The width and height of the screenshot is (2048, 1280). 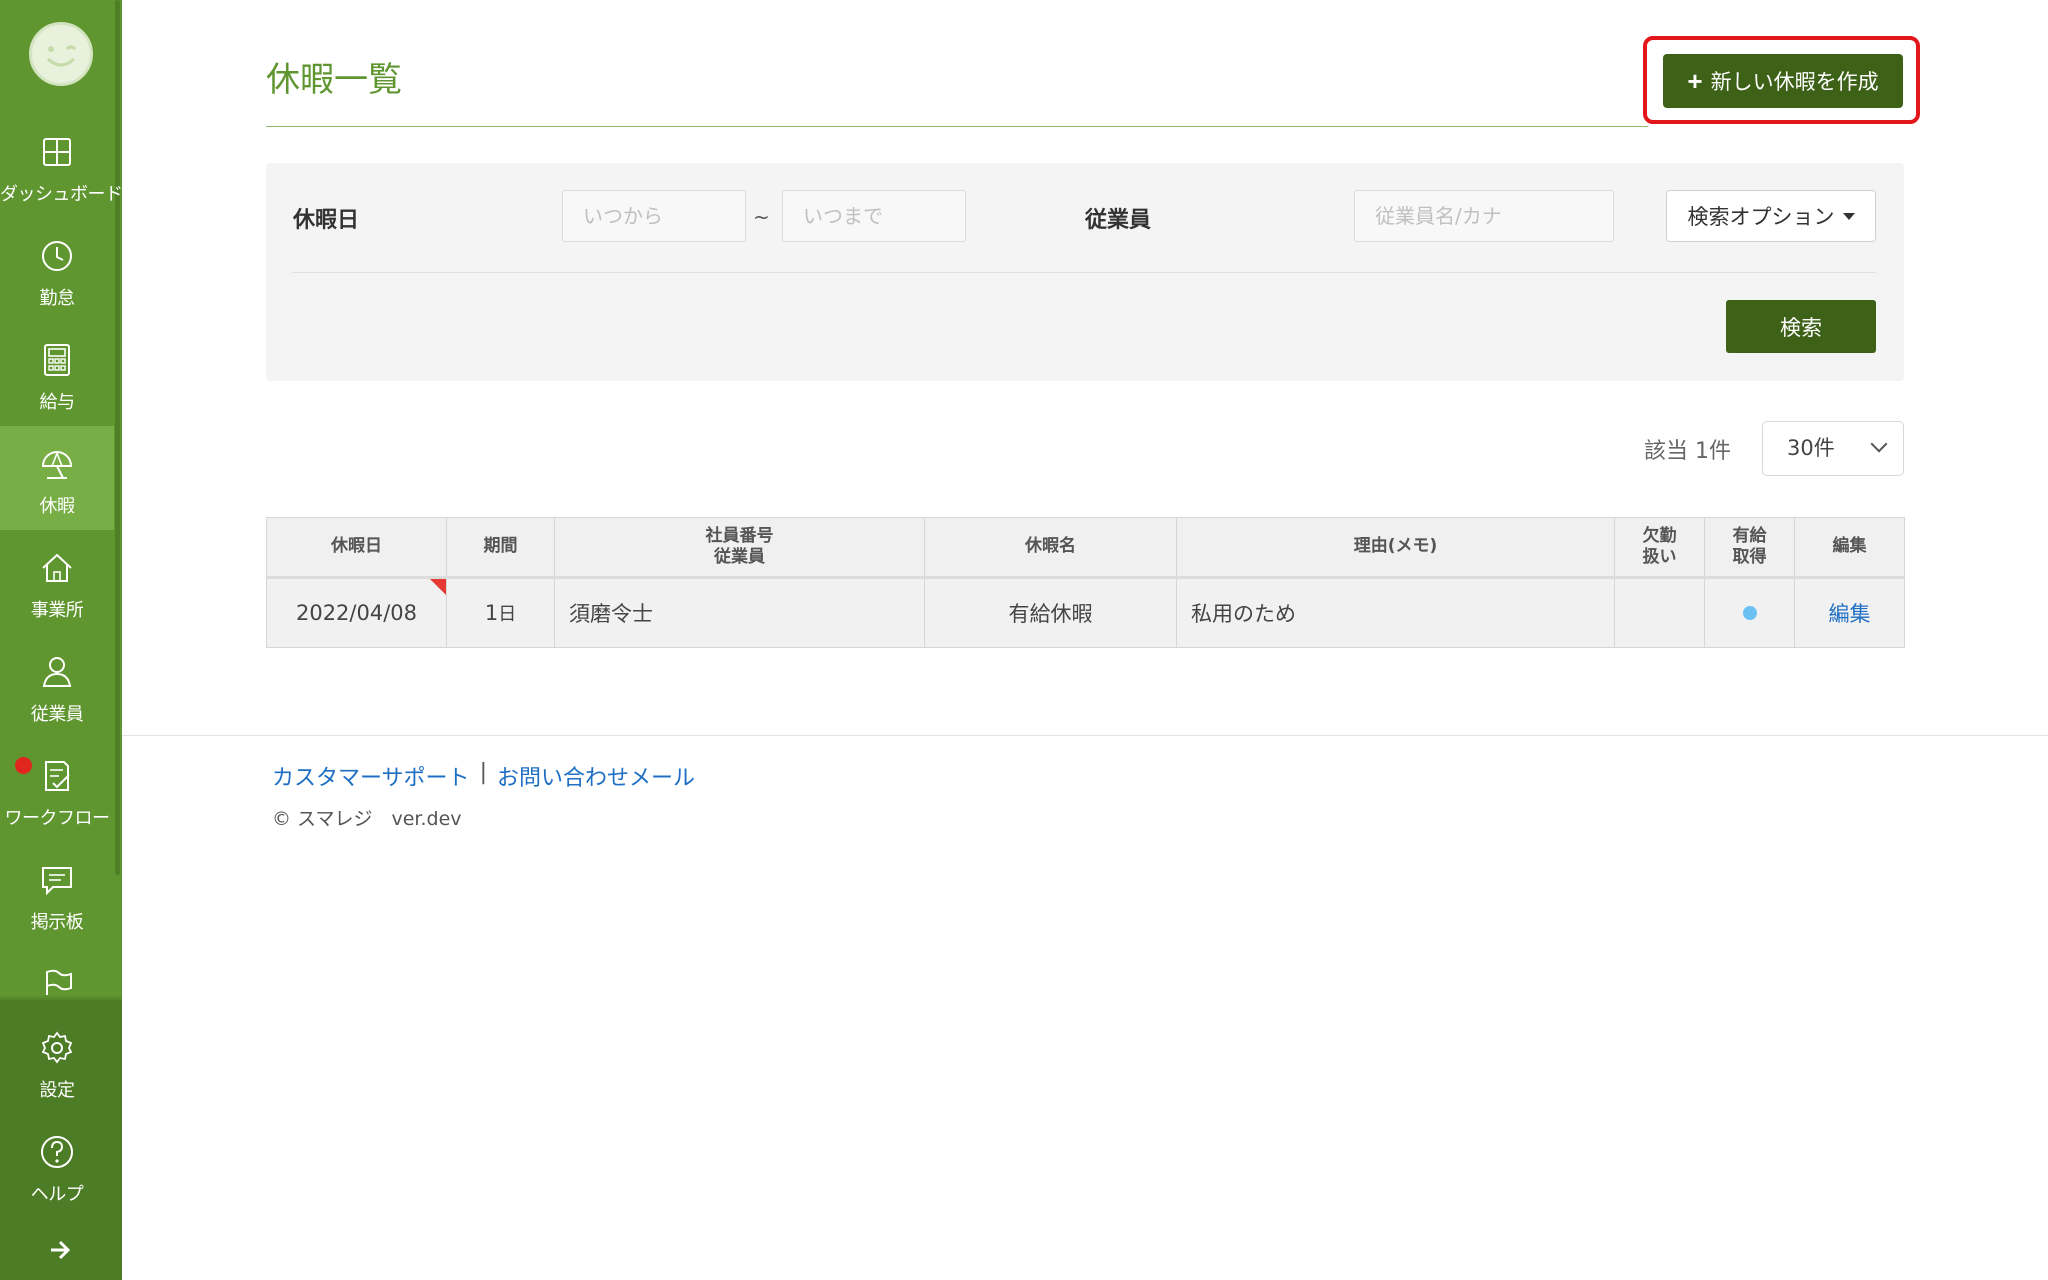 I want to click on title-divider, so click(x=957, y=126).